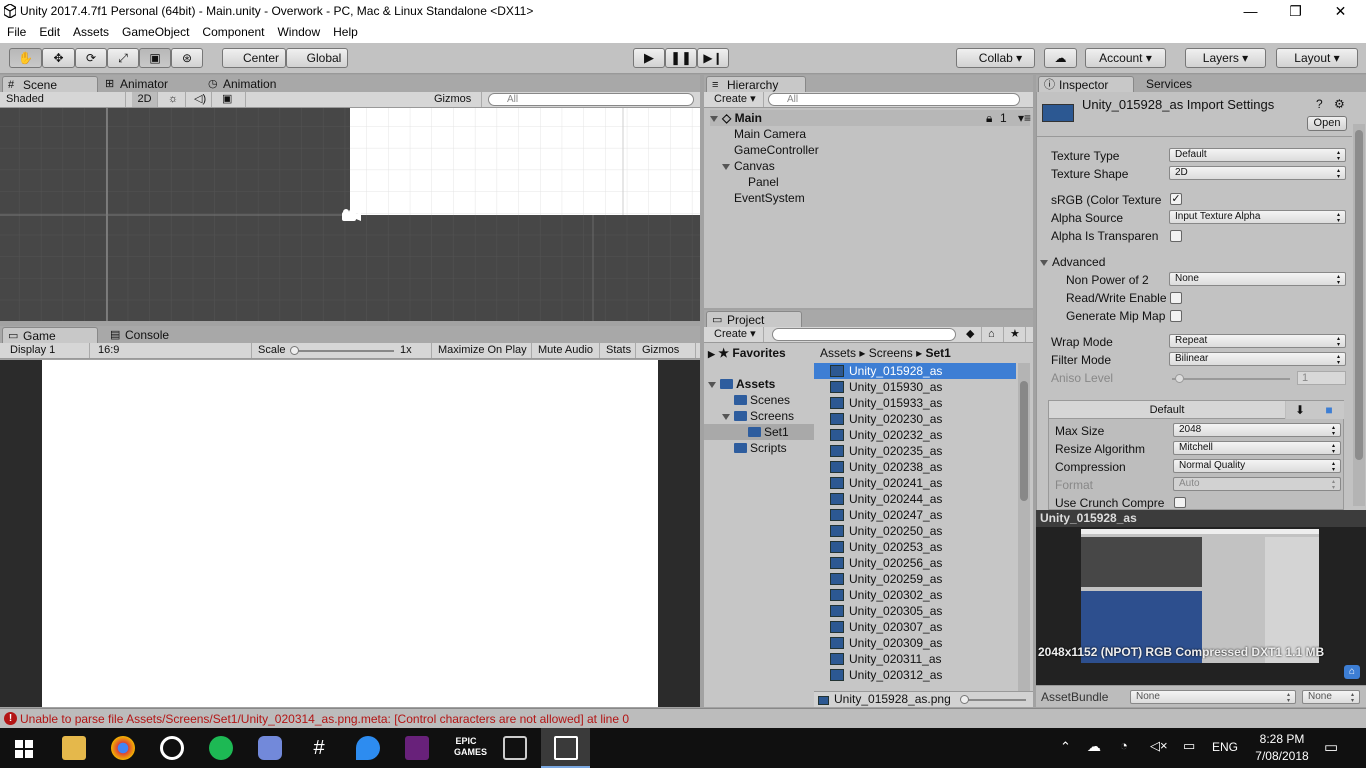  Describe the element at coordinates (155, 58) in the screenshot. I see `rect-tool-button: ▣` at that location.